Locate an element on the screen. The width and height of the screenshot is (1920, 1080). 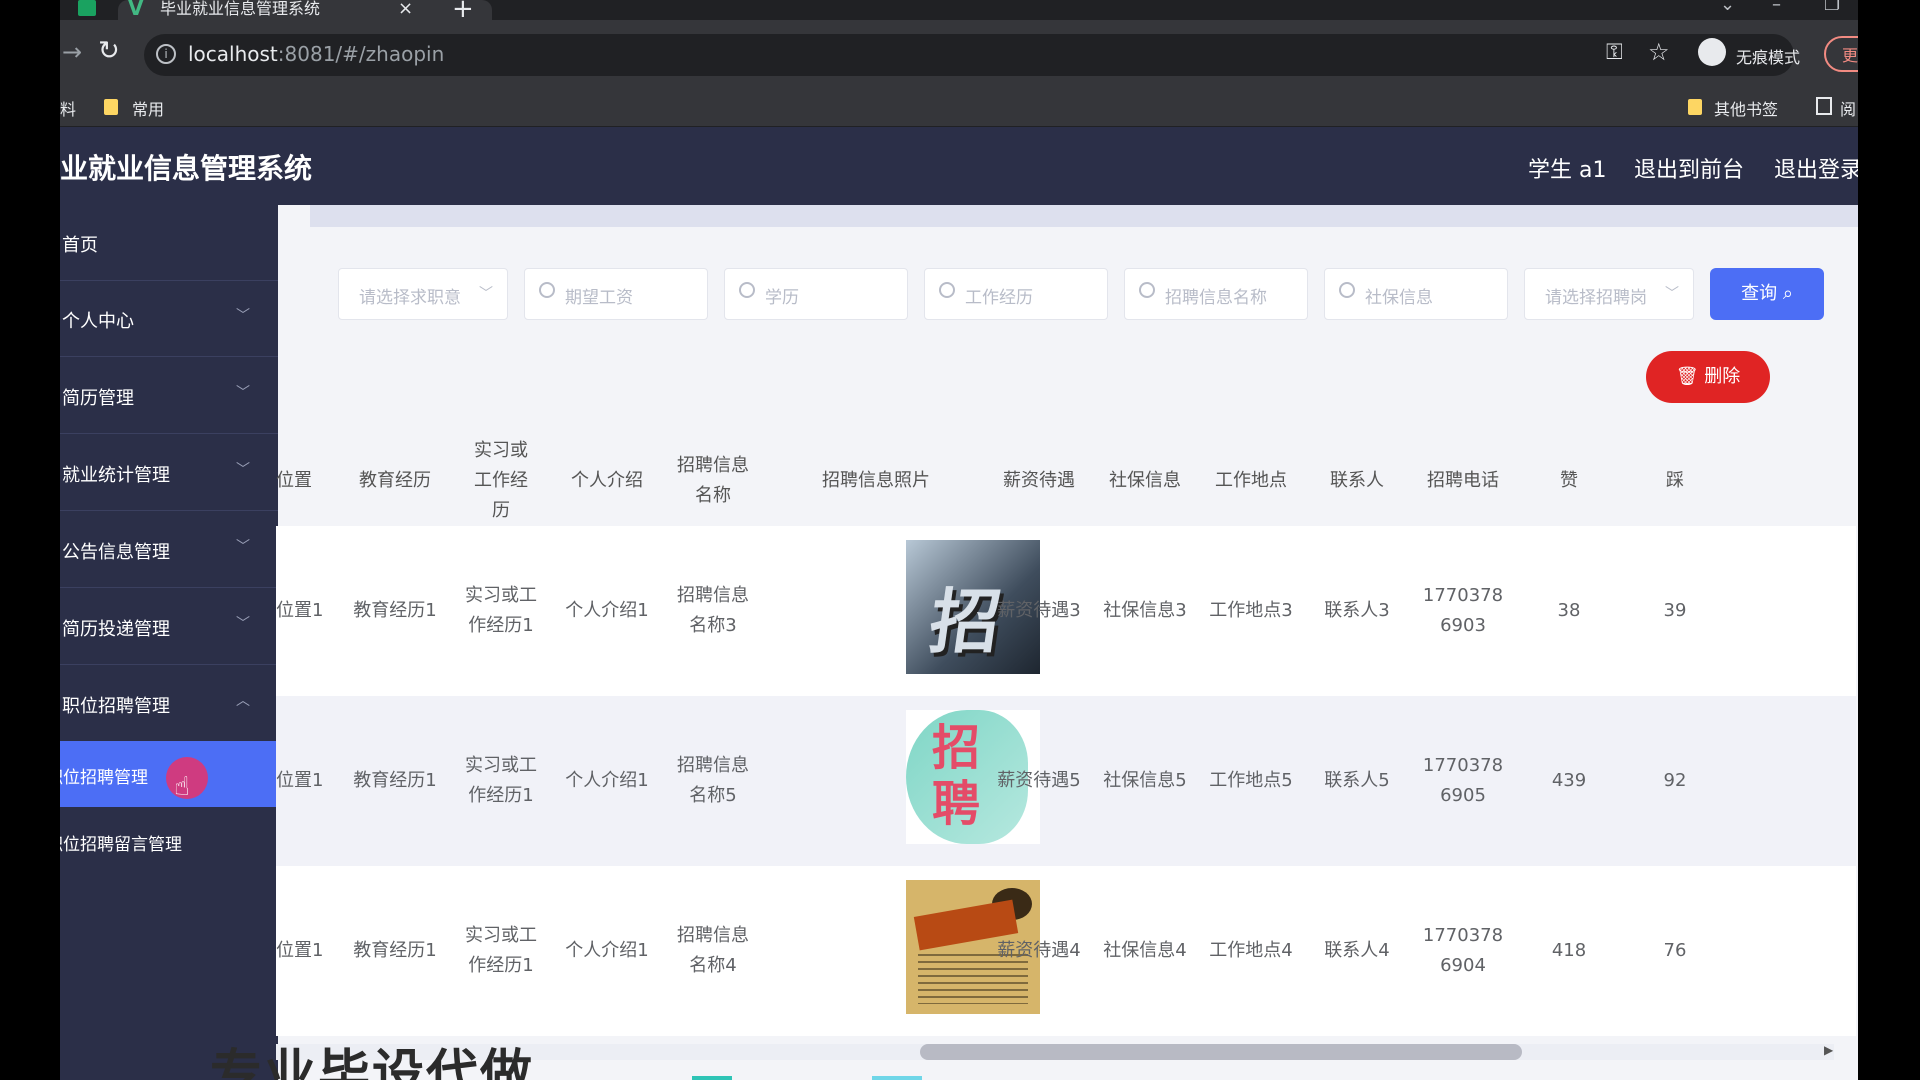
job-intention-select: 请选择求职意 ﹀ is located at coordinates (423, 294).